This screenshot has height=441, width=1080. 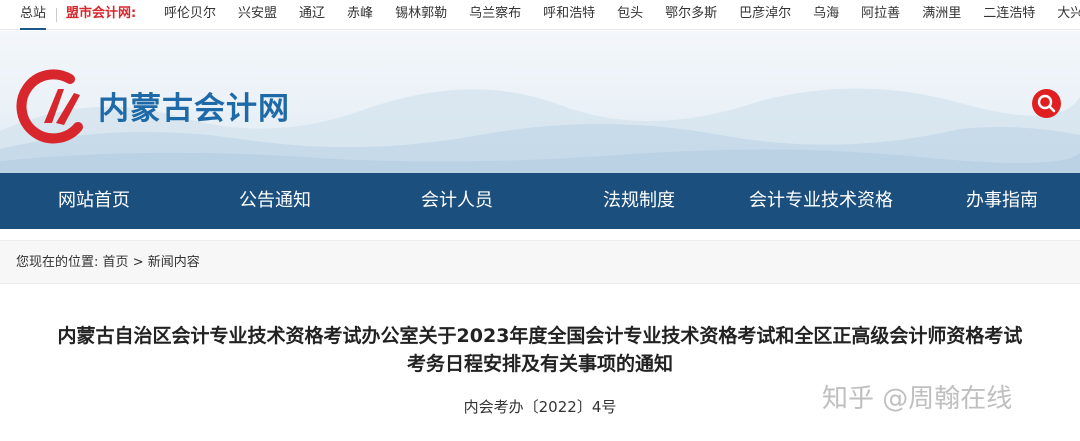 I want to click on article-title-line2: 考务日程安排及有关事项的通知, so click(x=539, y=364).